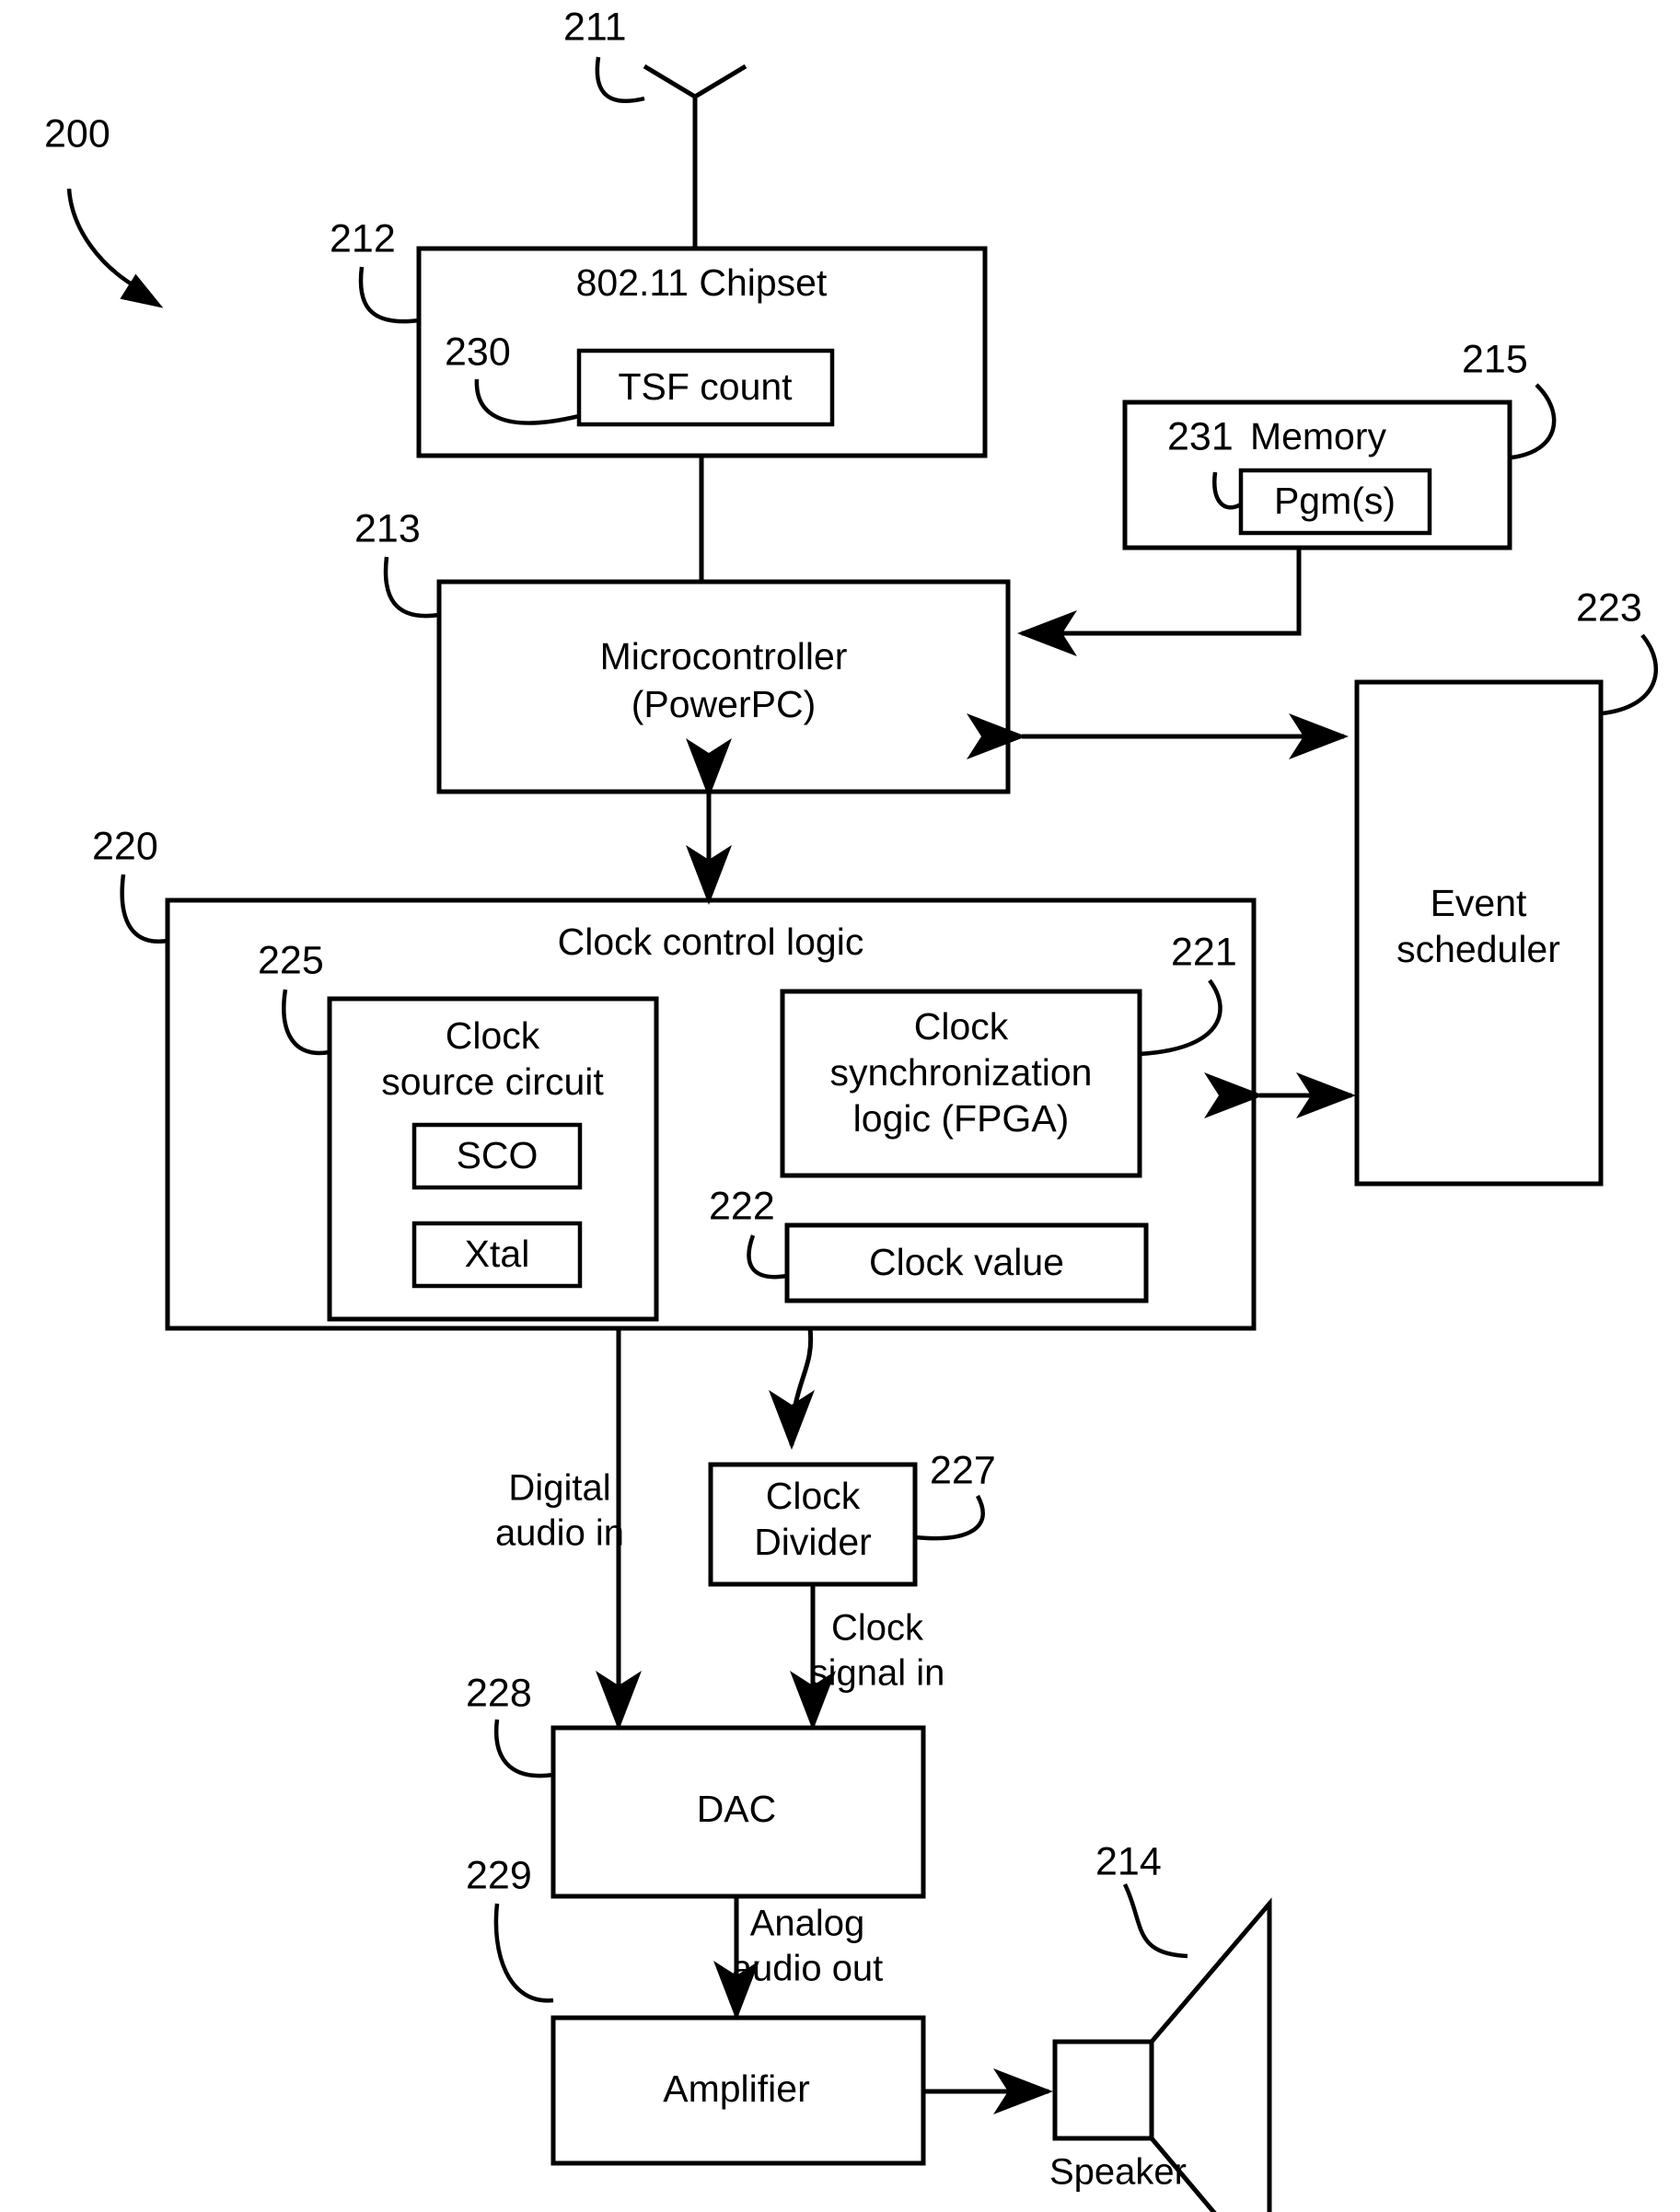  Describe the element at coordinates (375, 270) in the screenshot. I see `chipset-ref-212: 212` at that location.